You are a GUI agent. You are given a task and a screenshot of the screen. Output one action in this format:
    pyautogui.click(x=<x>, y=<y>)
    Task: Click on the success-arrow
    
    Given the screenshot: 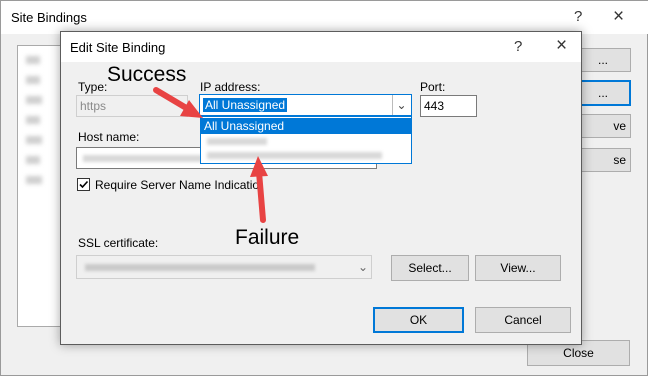 What is the action you would take?
    pyautogui.click(x=178, y=102)
    